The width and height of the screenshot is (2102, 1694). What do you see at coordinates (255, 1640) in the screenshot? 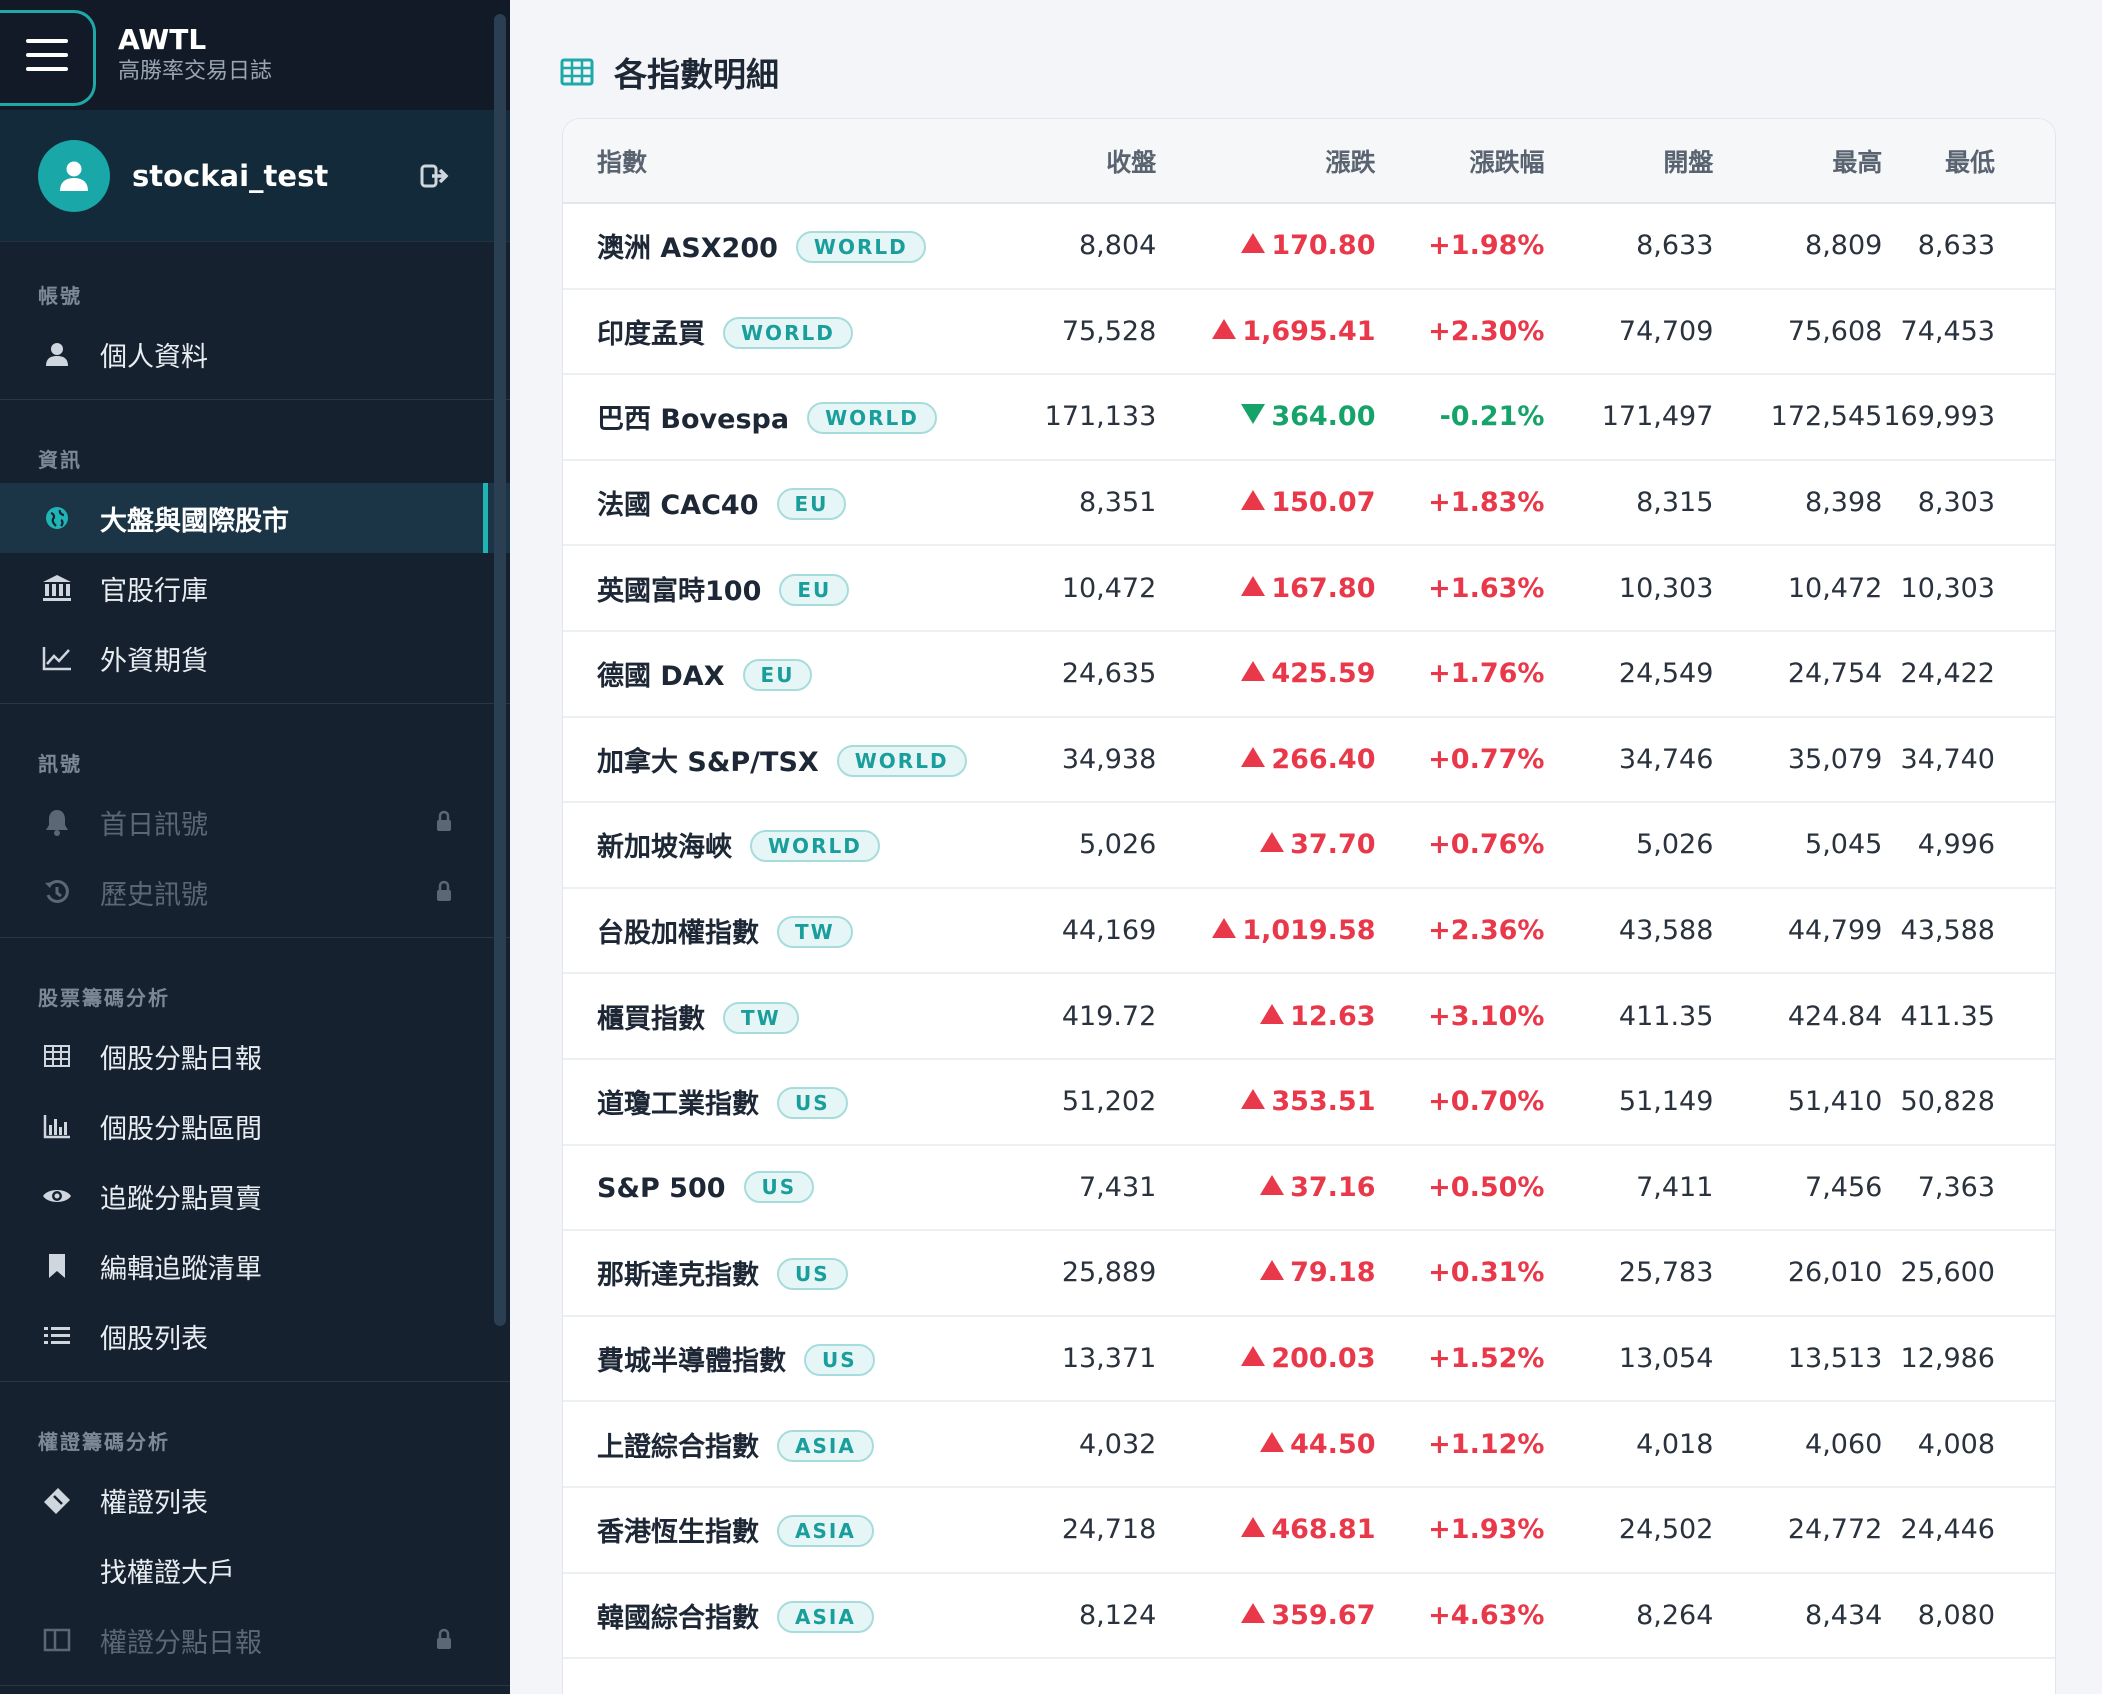
I see `sidebar-item: 權證分點日報` at bounding box center [255, 1640].